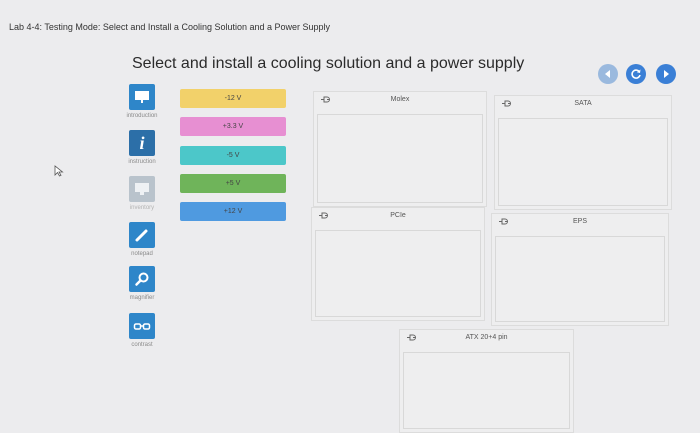  I want to click on toolbar-label: contrast, so click(142, 345).